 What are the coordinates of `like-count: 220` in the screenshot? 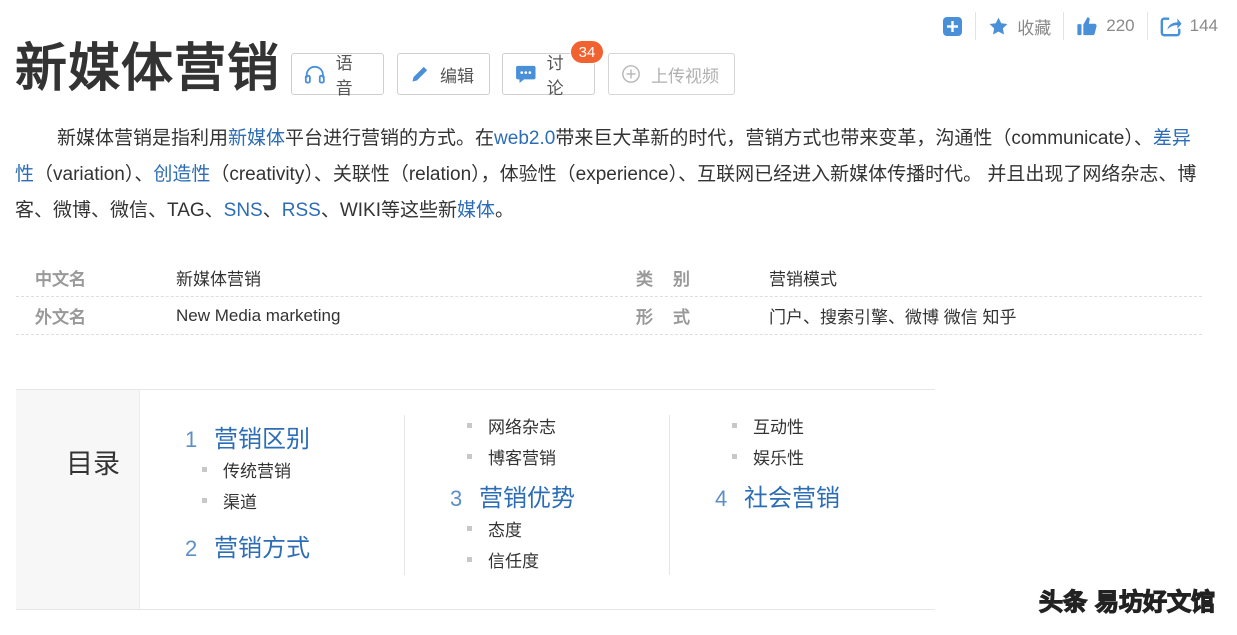 It's located at (1120, 25).